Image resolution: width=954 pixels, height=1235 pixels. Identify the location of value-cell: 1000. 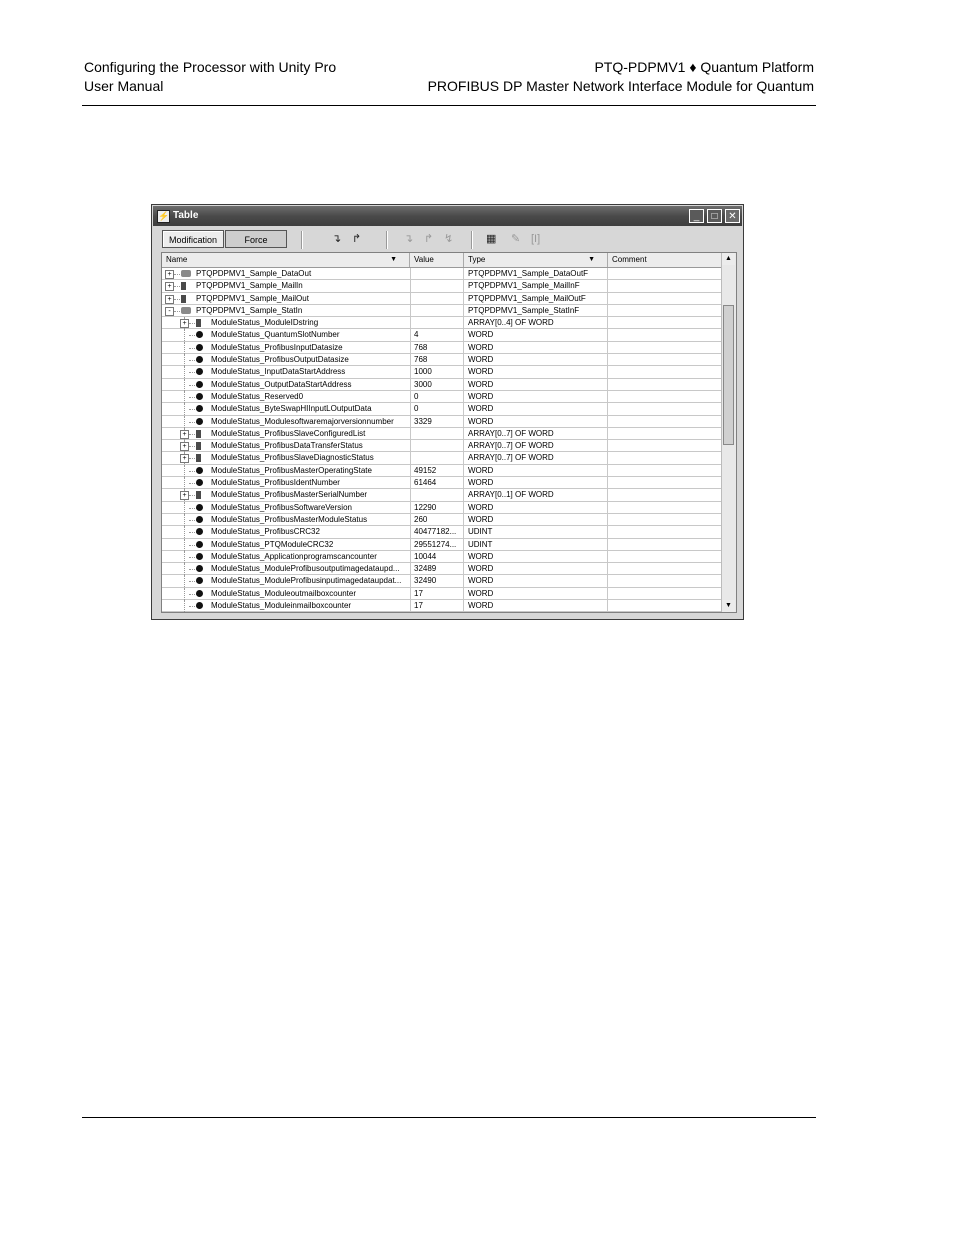
(437, 372).